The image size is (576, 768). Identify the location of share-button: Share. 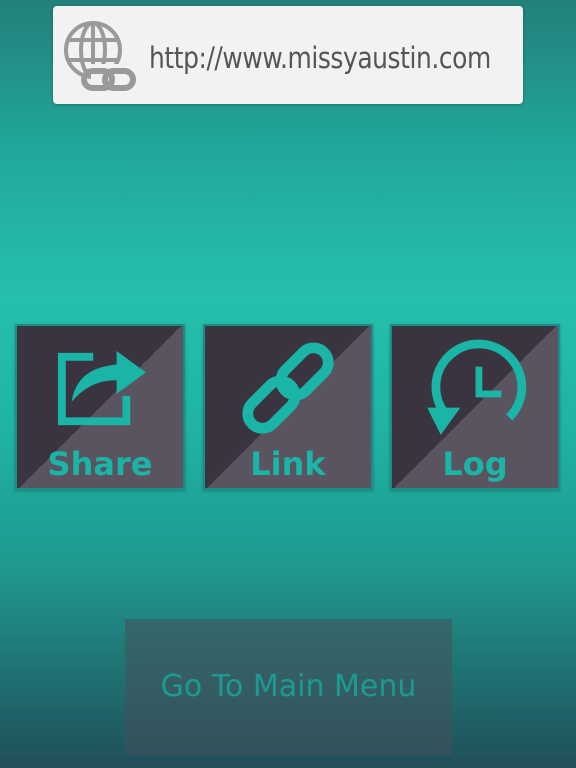
(100, 407).